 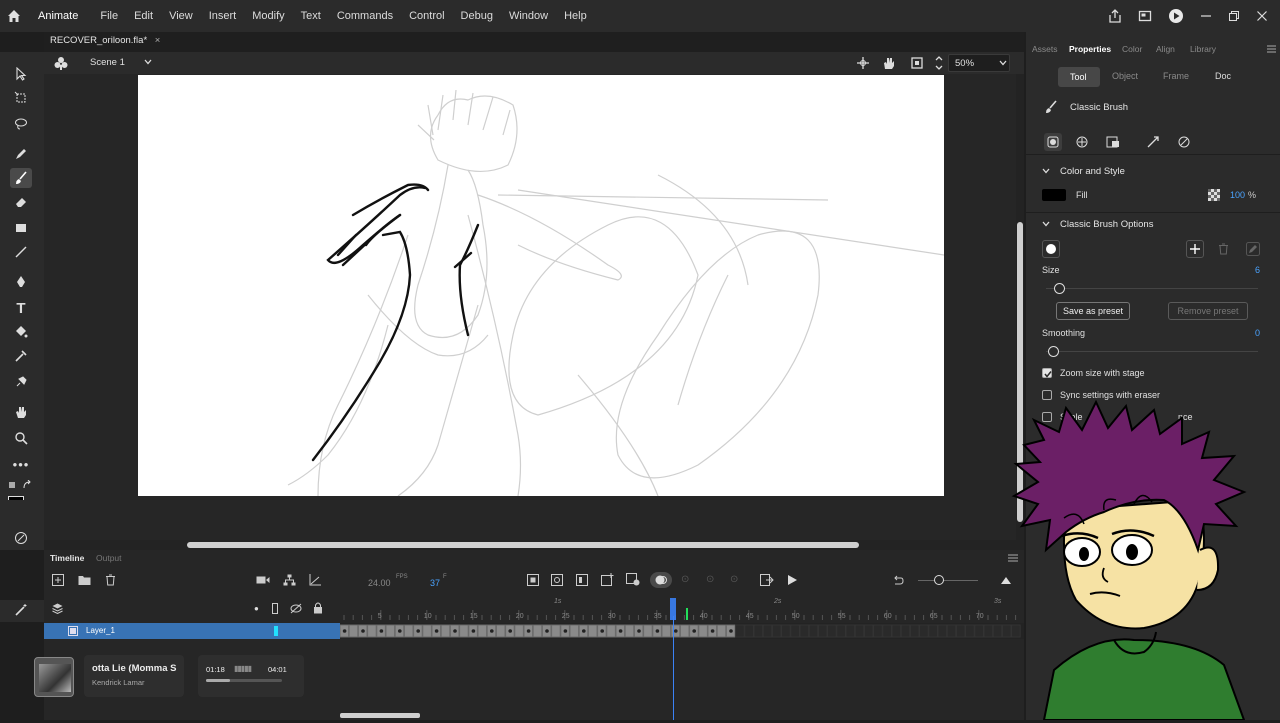 I want to click on brush-shape-button, so click(x=1051, y=249).